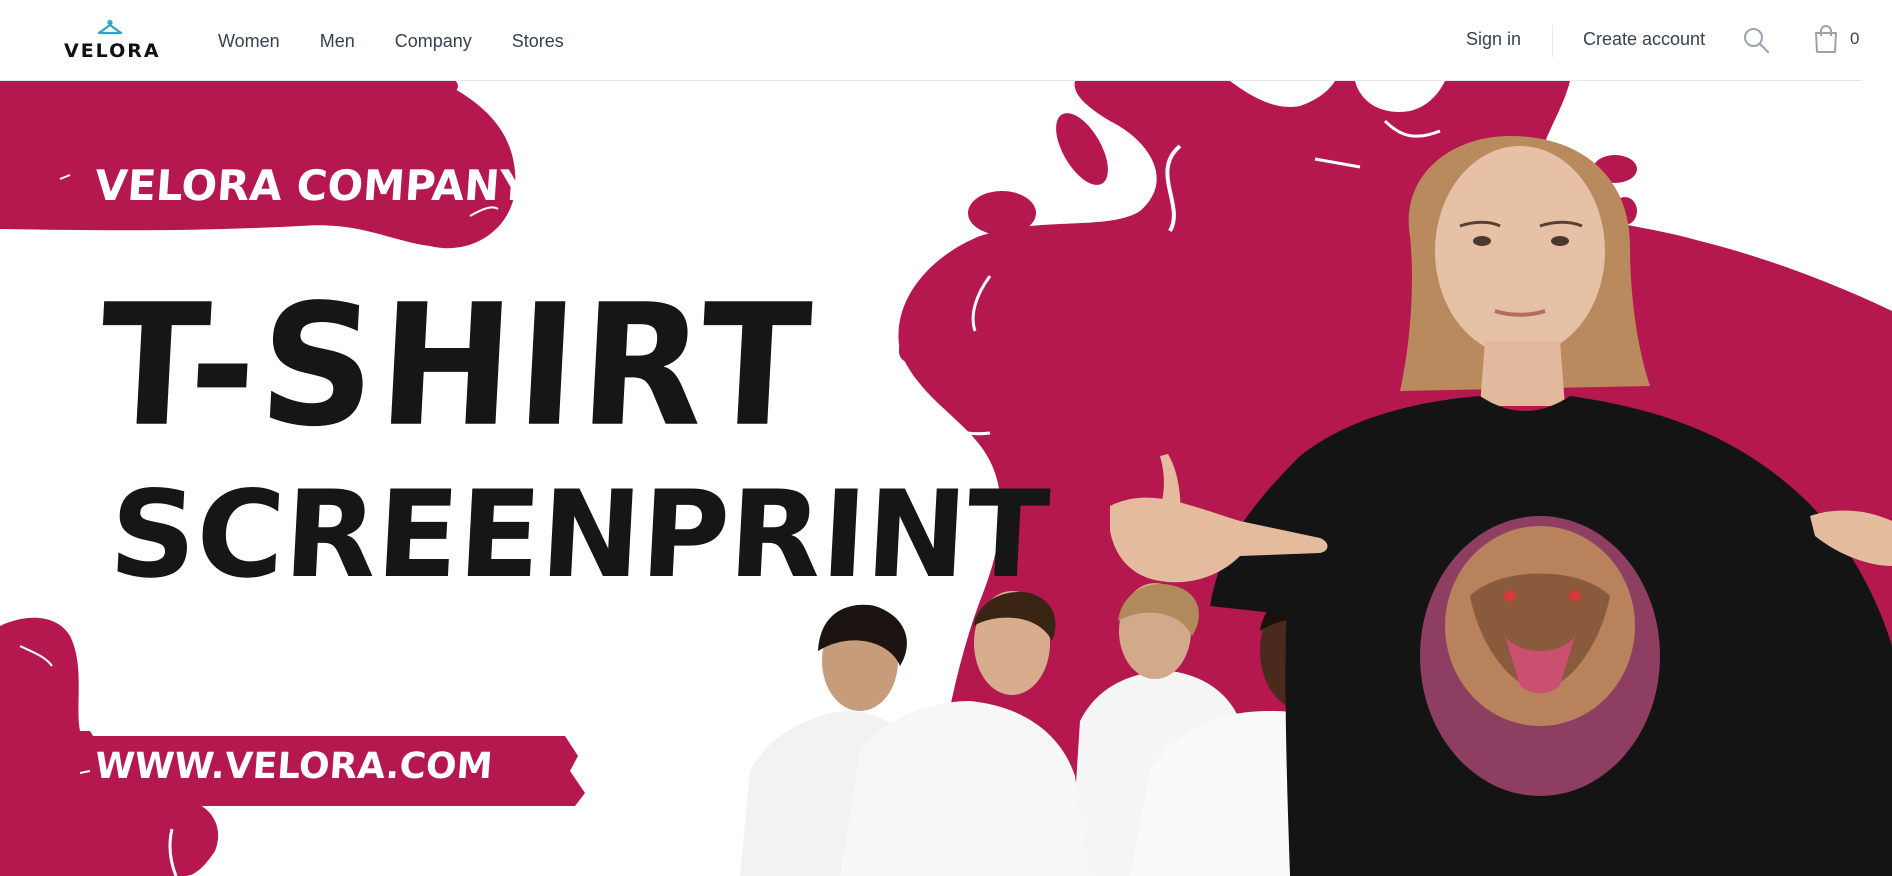 The width and height of the screenshot is (1892, 876). Describe the element at coordinates (293, 766) in the screenshot. I see `website-url: WWW.VELORA.COM` at that location.